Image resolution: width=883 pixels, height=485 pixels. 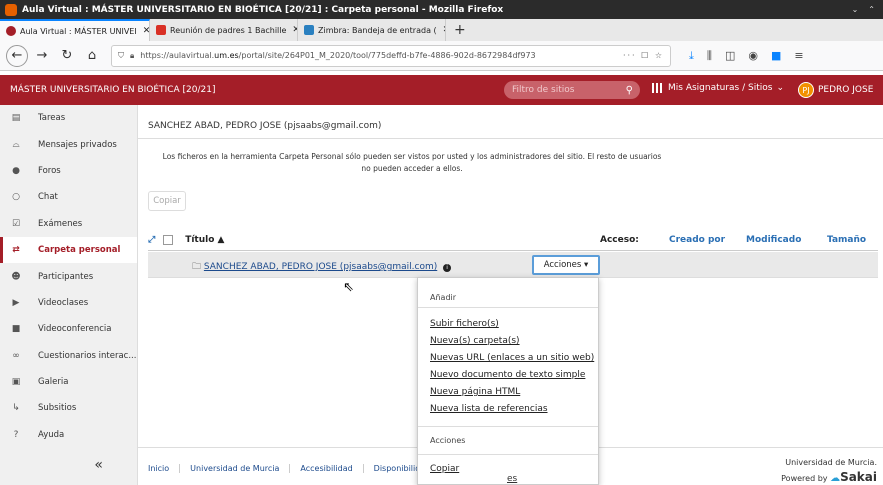 I want to click on filter-placeholder: Filtro de sitios, so click(x=543, y=90).